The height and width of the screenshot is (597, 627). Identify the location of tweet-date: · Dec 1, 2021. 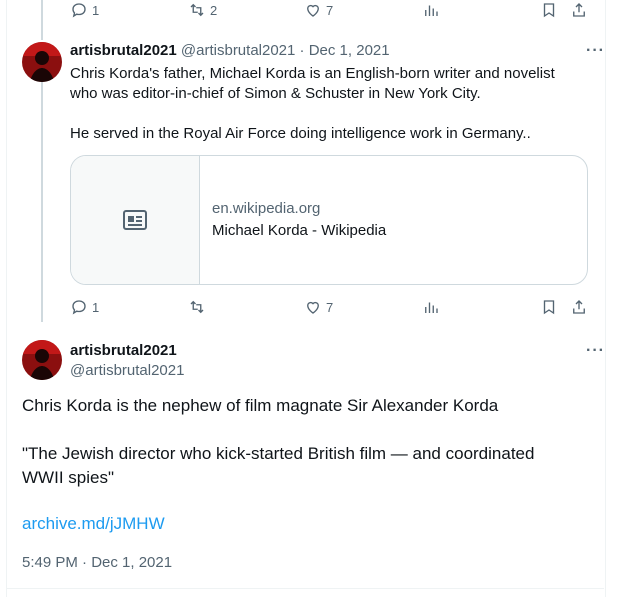
(345, 50).